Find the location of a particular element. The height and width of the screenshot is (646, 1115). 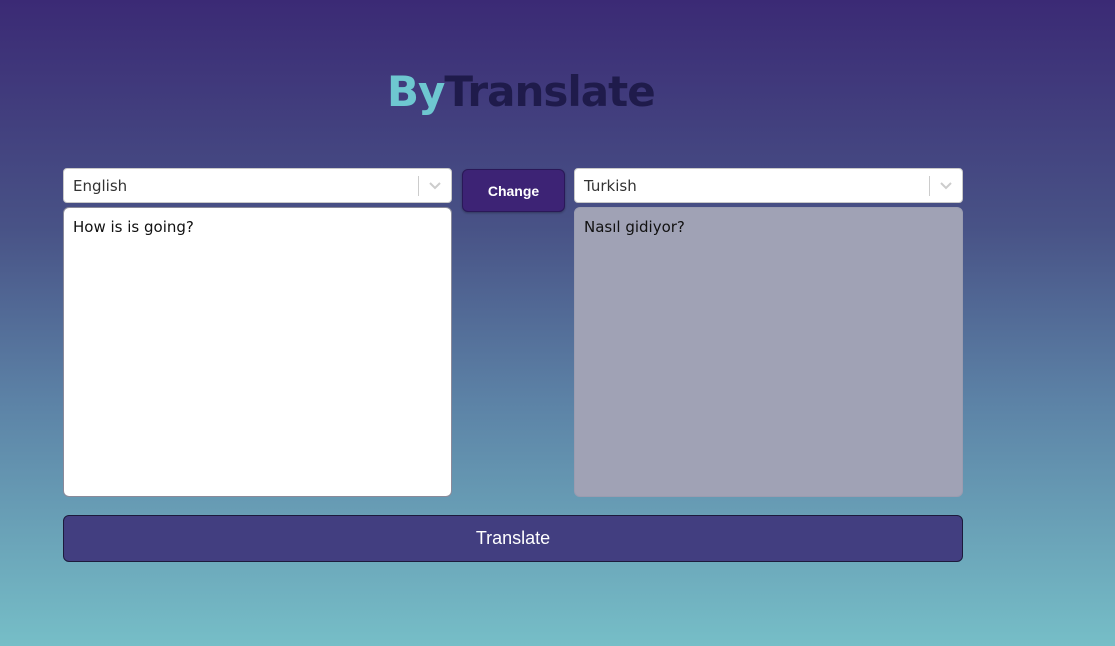

target-language-select: Turkish is located at coordinates (768, 185).